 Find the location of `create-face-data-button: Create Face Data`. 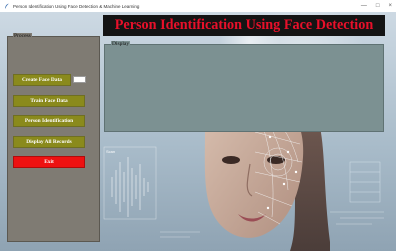

create-face-data-button: Create Face Data is located at coordinates (42, 80).